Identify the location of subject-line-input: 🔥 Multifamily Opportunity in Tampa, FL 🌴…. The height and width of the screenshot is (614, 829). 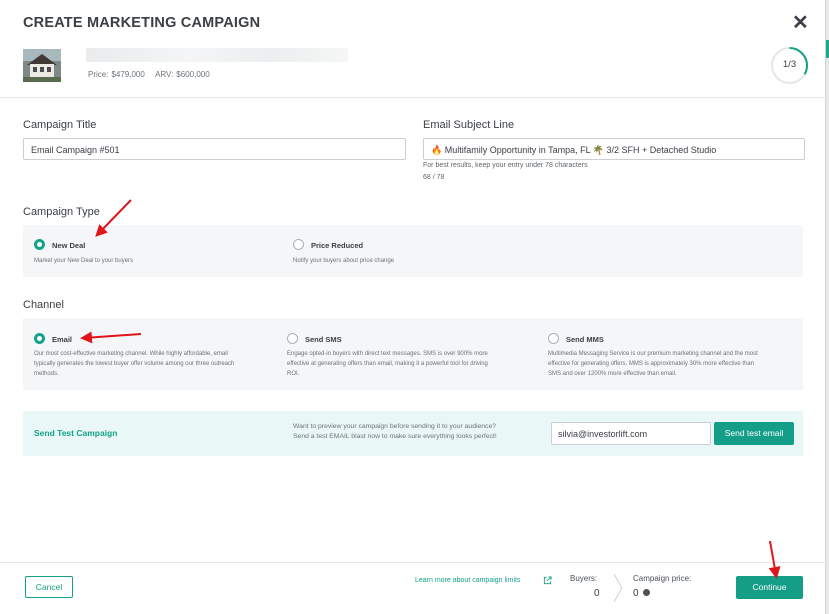
(614, 149).